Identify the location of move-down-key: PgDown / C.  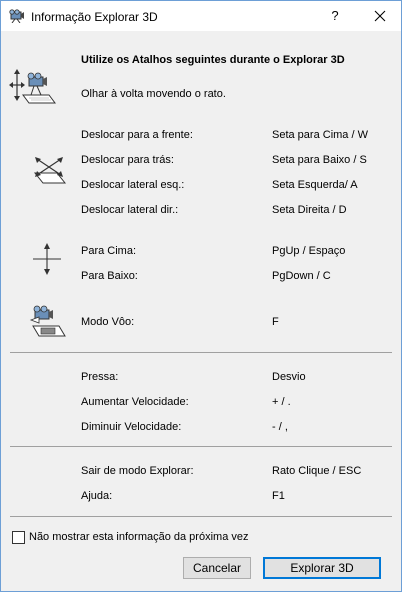
(301, 276).